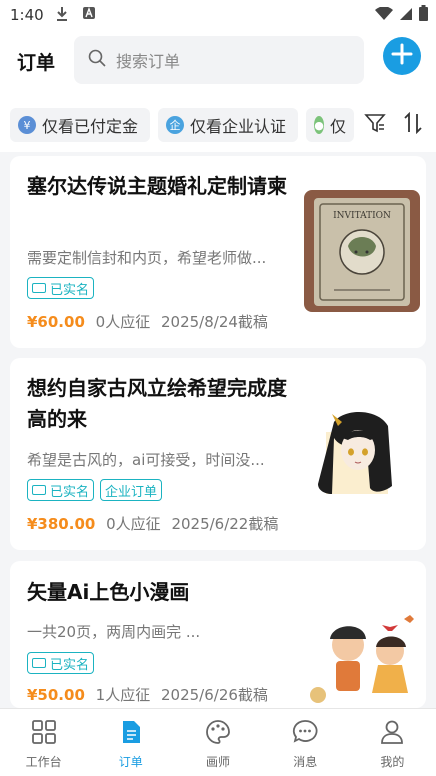 This screenshot has width=436, height=776. Describe the element at coordinates (218, 762) in the screenshot. I see `tab-label: 画师` at that location.